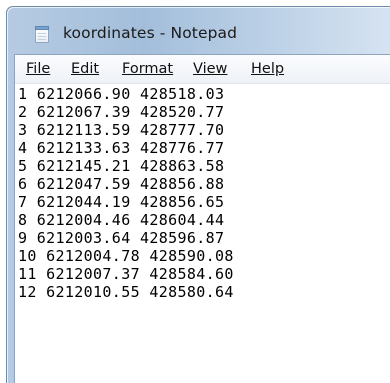 This screenshot has width=390, height=383. Describe the element at coordinates (150, 33) in the screenshot. I see `window-title: koordinates - Notepad` at that location.